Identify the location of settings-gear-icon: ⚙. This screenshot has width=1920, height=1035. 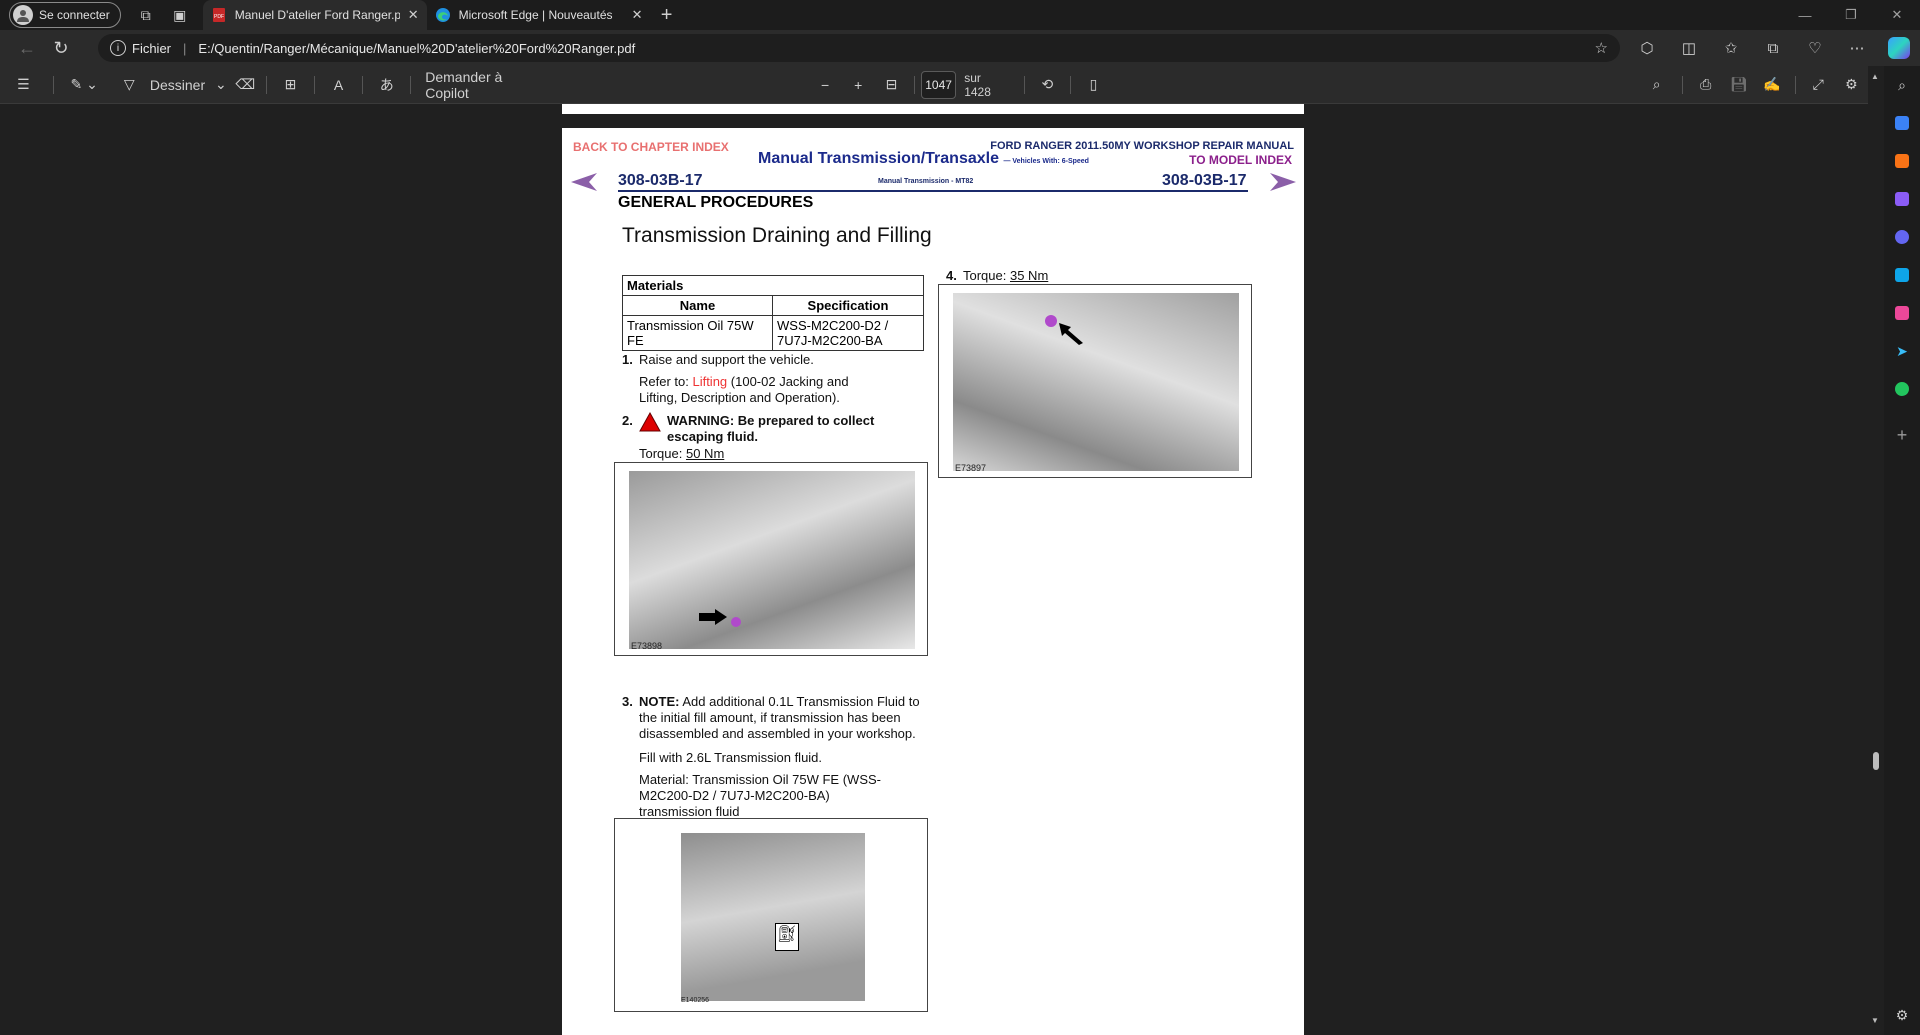
(1851, 85).